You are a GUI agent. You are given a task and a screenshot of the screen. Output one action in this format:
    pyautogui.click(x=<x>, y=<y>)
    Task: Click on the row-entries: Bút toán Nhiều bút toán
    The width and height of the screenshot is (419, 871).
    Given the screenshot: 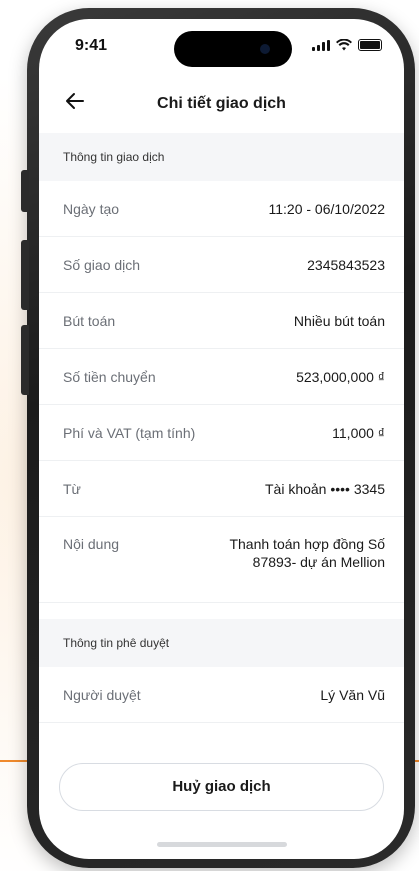 What is the action you would take?
    pyautogui.click(x=221, y=321)
    